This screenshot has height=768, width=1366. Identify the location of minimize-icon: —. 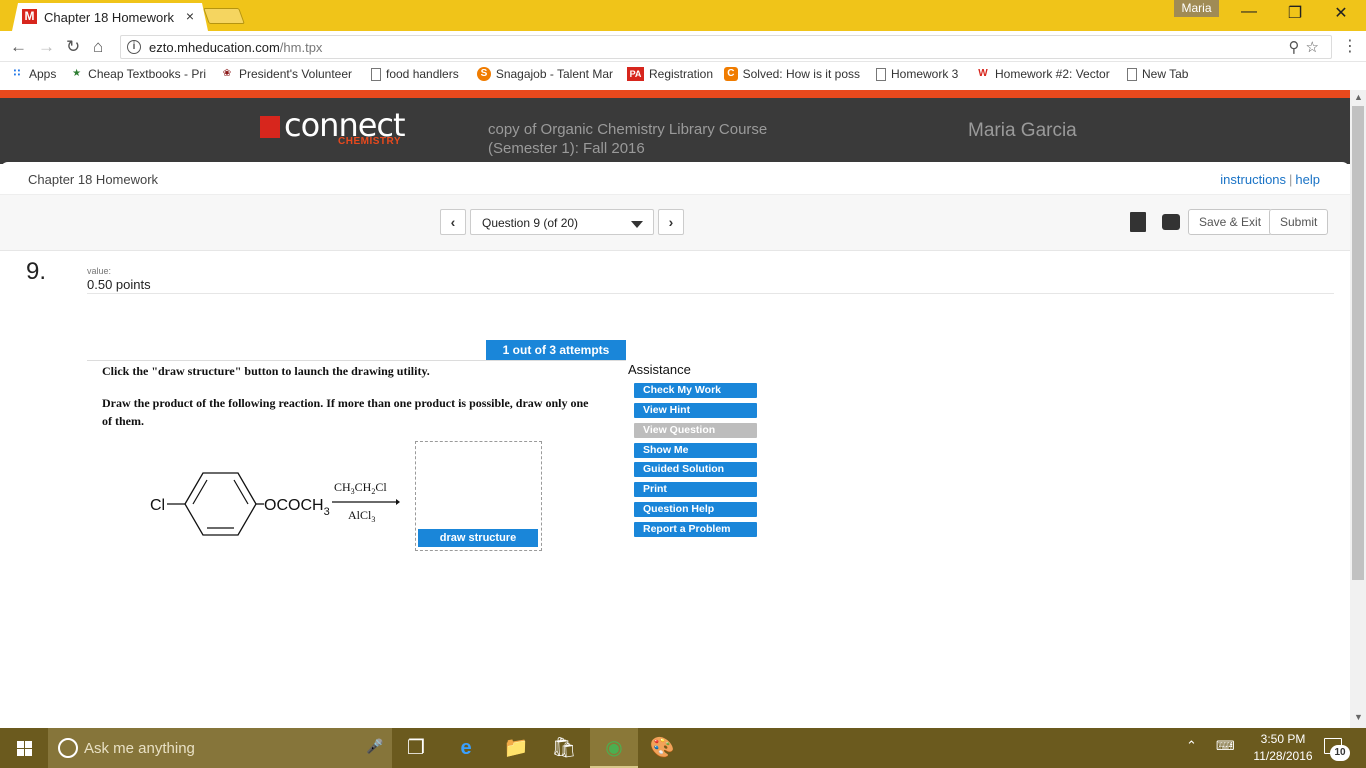
(1249, 12).